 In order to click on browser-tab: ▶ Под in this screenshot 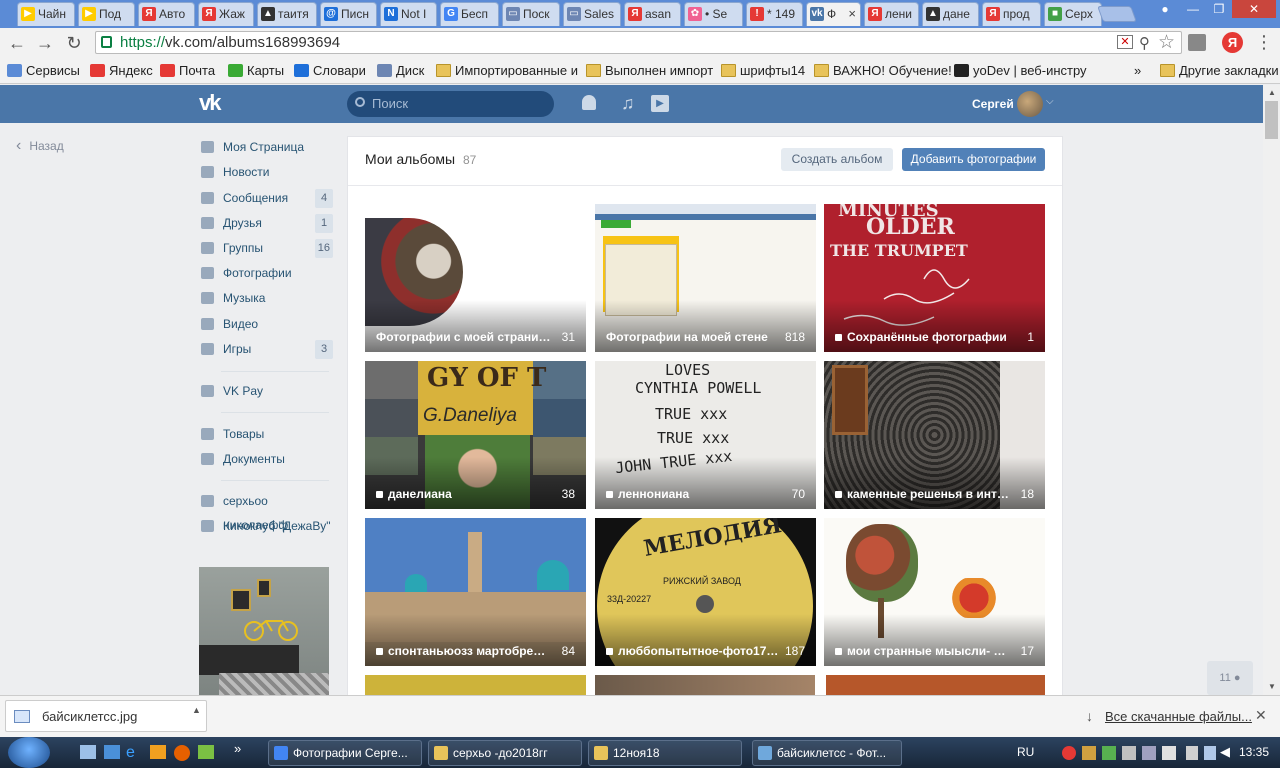, I will do `click(106, 14)`.